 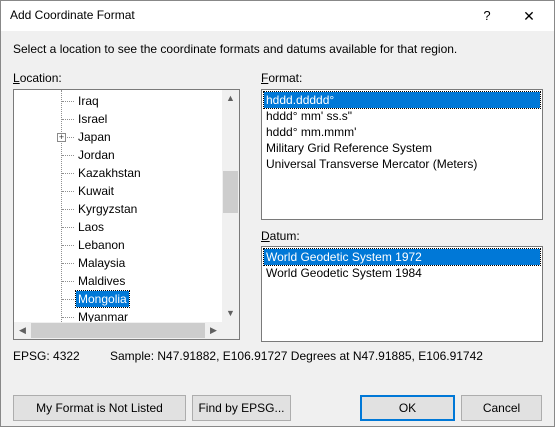 I want to click on location-tree-item-label: Malaysia, so click(x=102, y=263).